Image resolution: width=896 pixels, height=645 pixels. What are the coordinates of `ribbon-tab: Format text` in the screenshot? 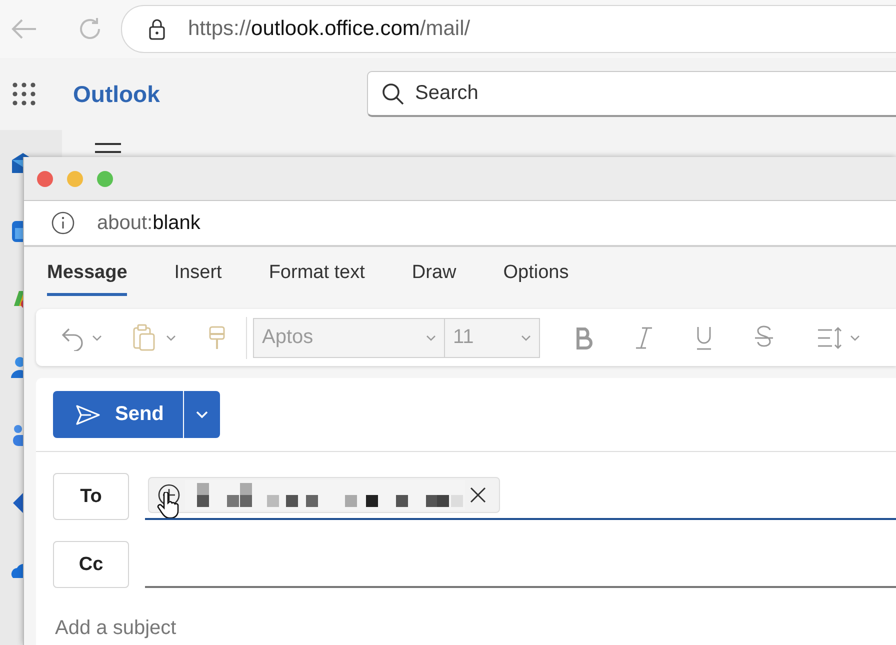 It's located at (316, 277).